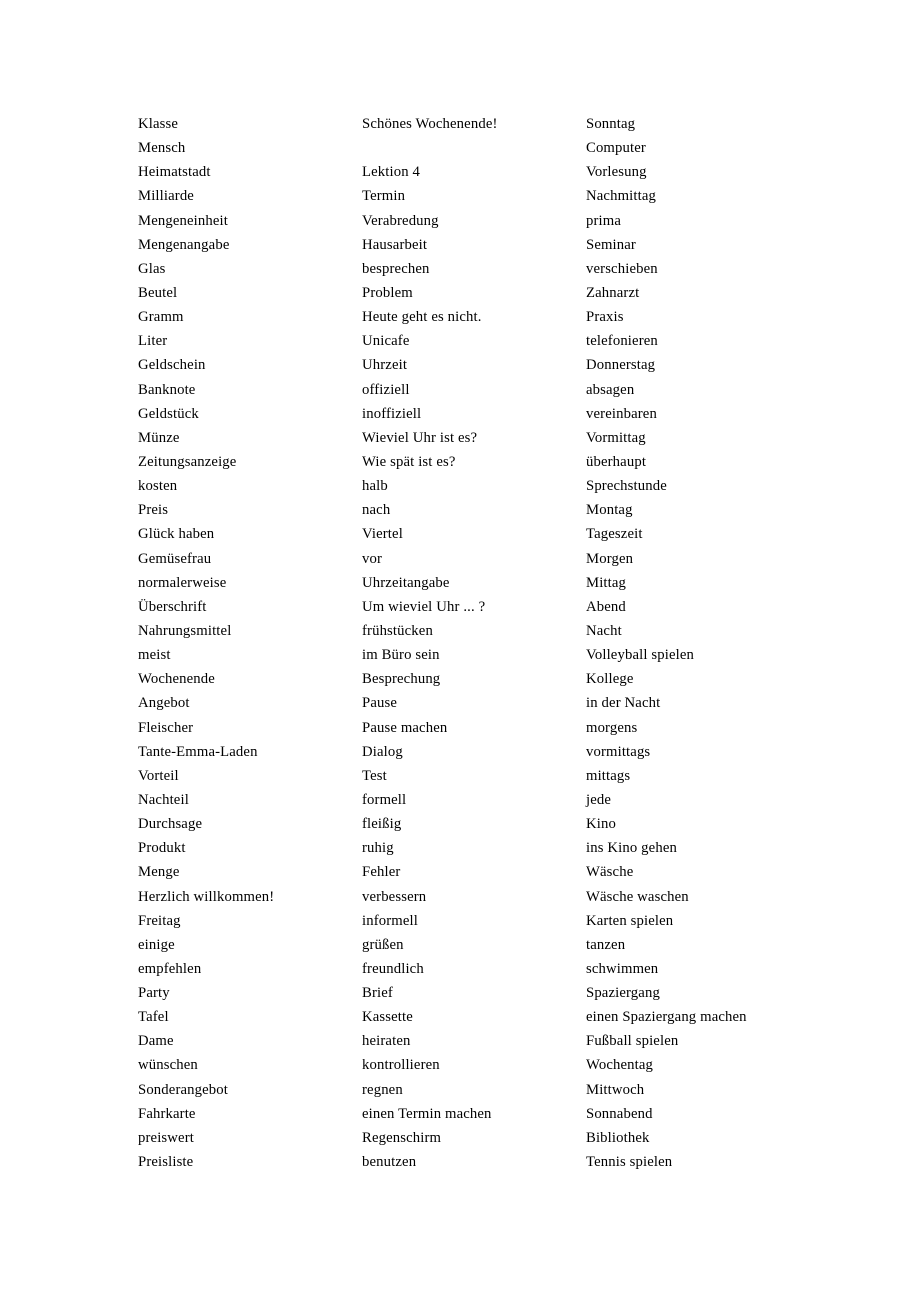 The image size is (920, 1302). What do you see at coordinates (618, 751) in the screenshot?
I see `vocabulary-entry: vormittags` at bounding box center [618, 751].